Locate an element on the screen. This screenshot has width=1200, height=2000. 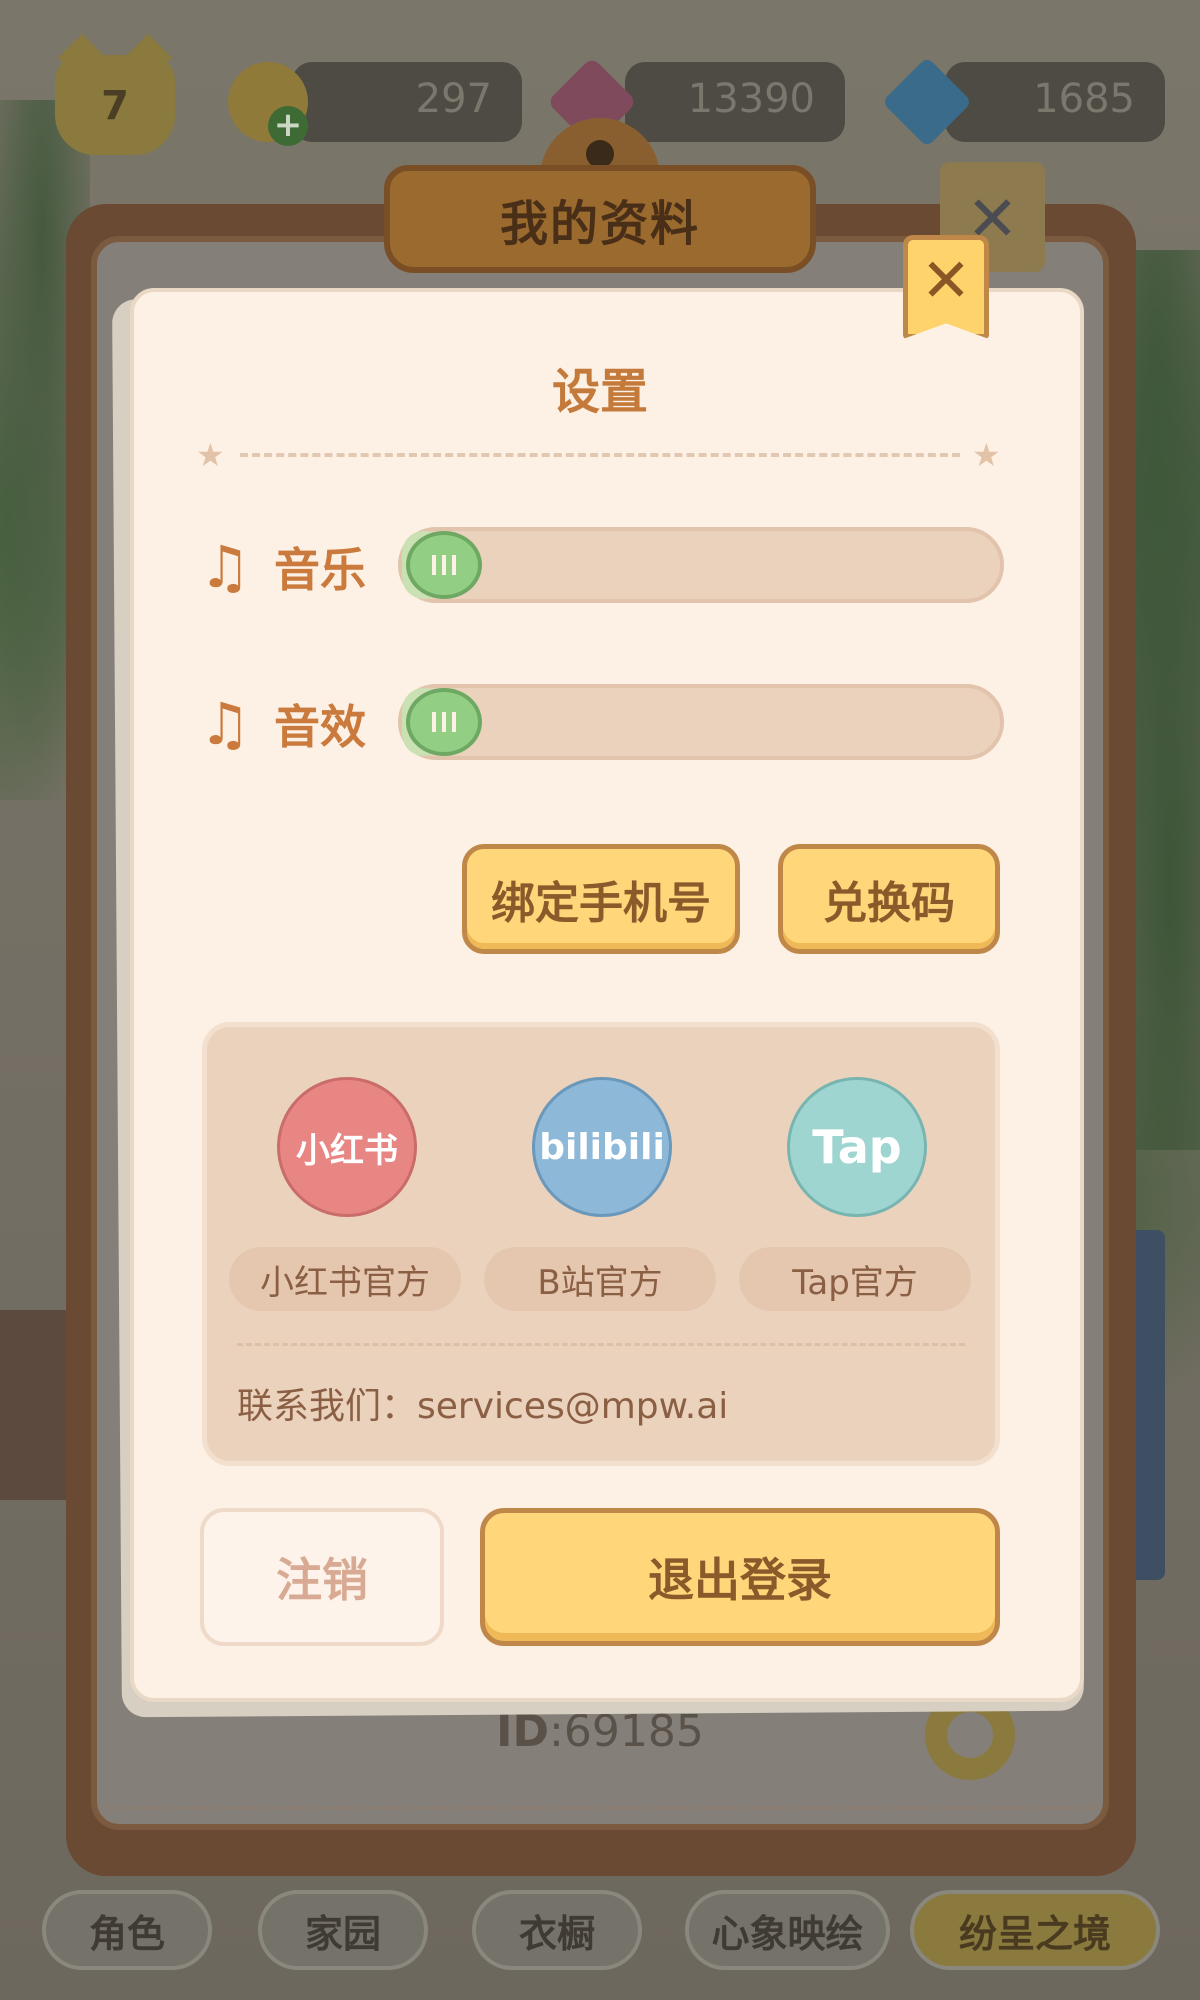
settings-title: 设置 is located at coordinates (599, 392).